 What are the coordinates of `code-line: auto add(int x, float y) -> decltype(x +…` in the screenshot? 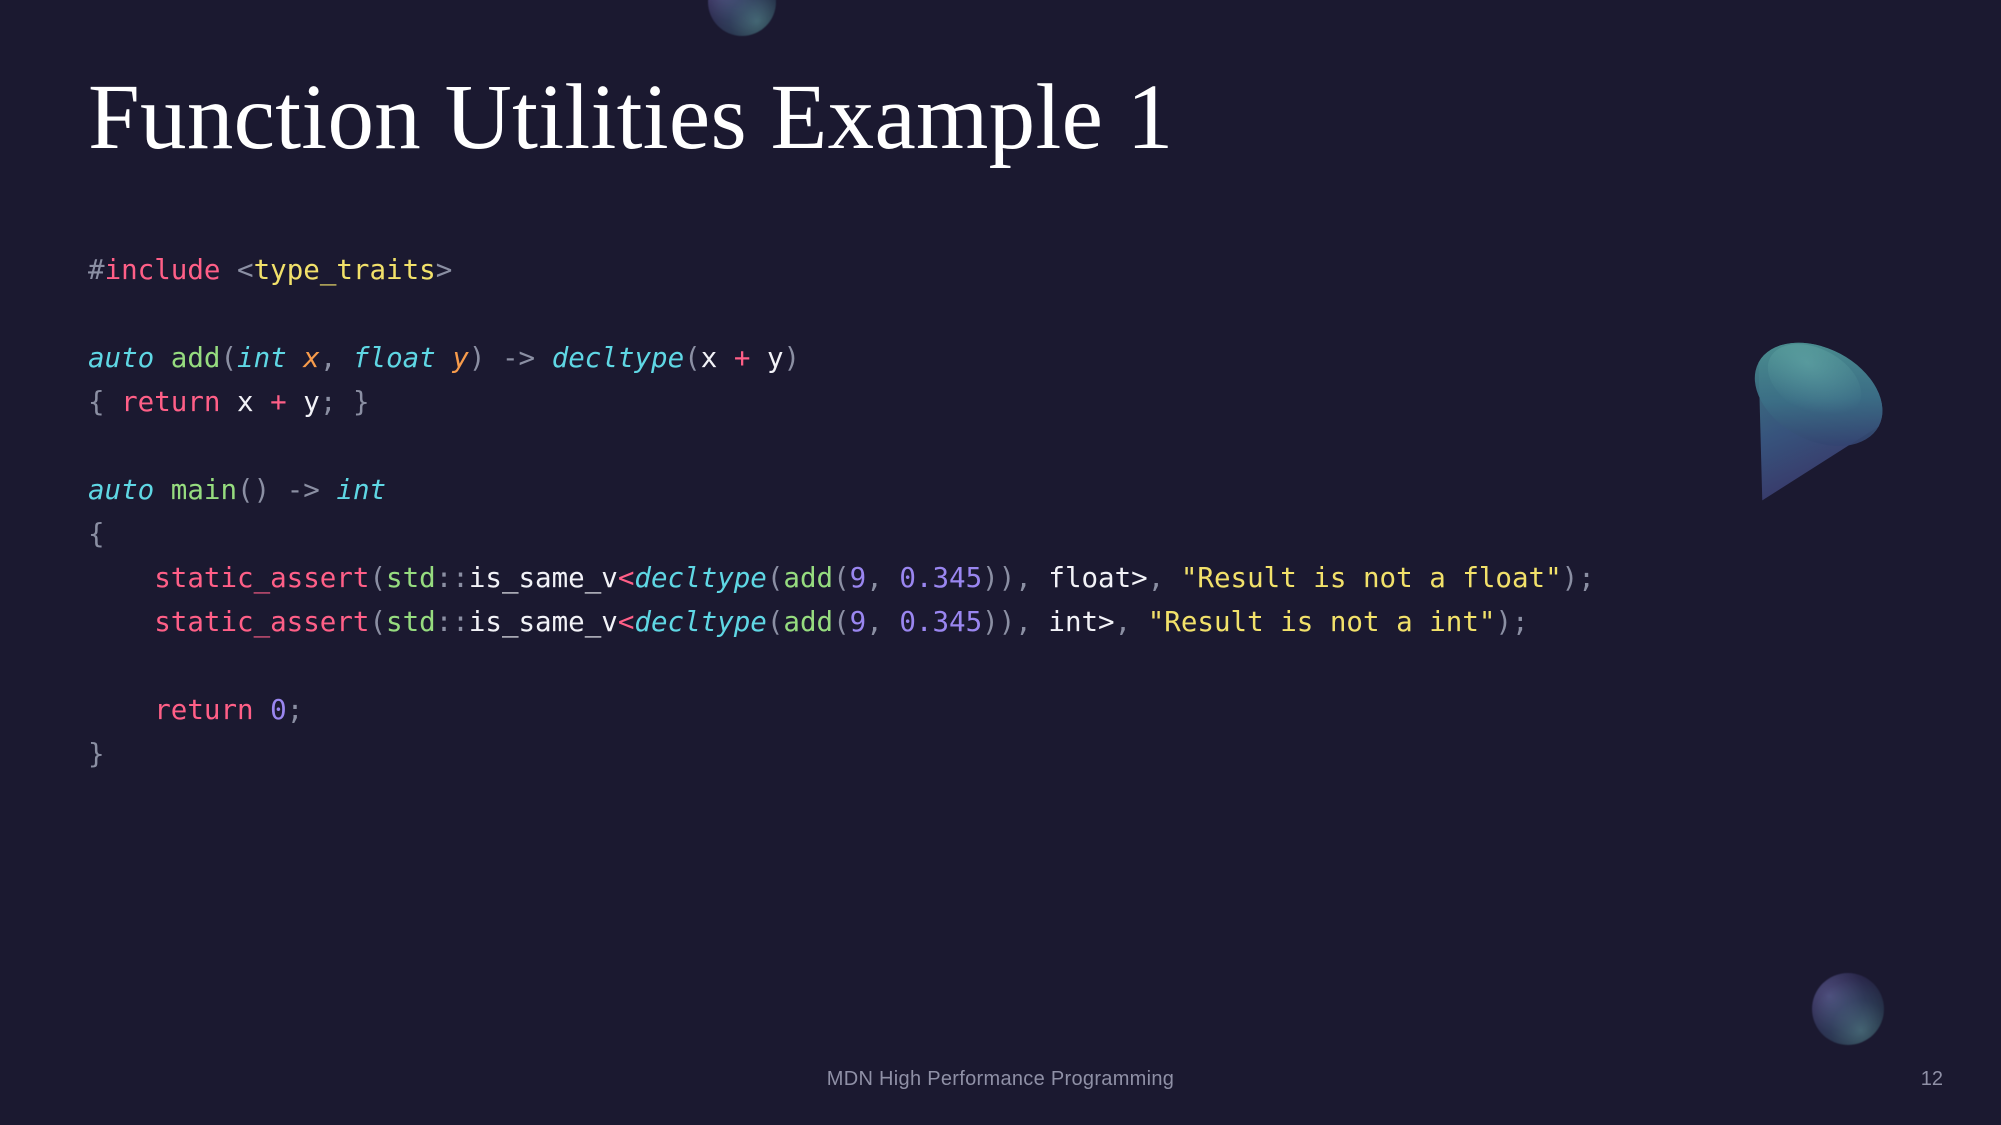 It's located at (841, 358).